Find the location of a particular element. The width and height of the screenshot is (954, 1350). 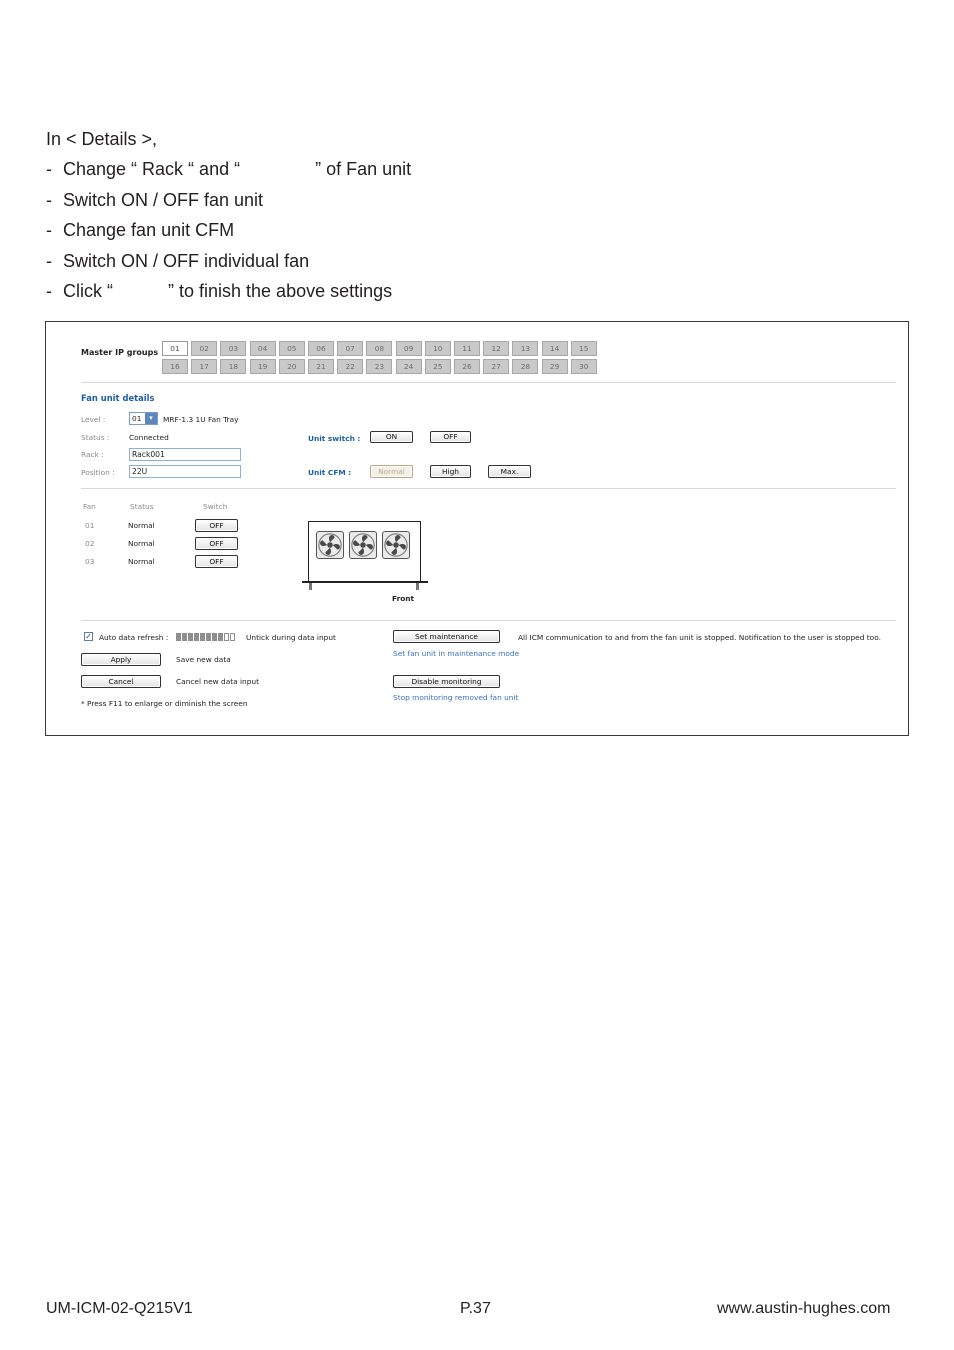

position-input: 22U is located at coordinates (185, 471).